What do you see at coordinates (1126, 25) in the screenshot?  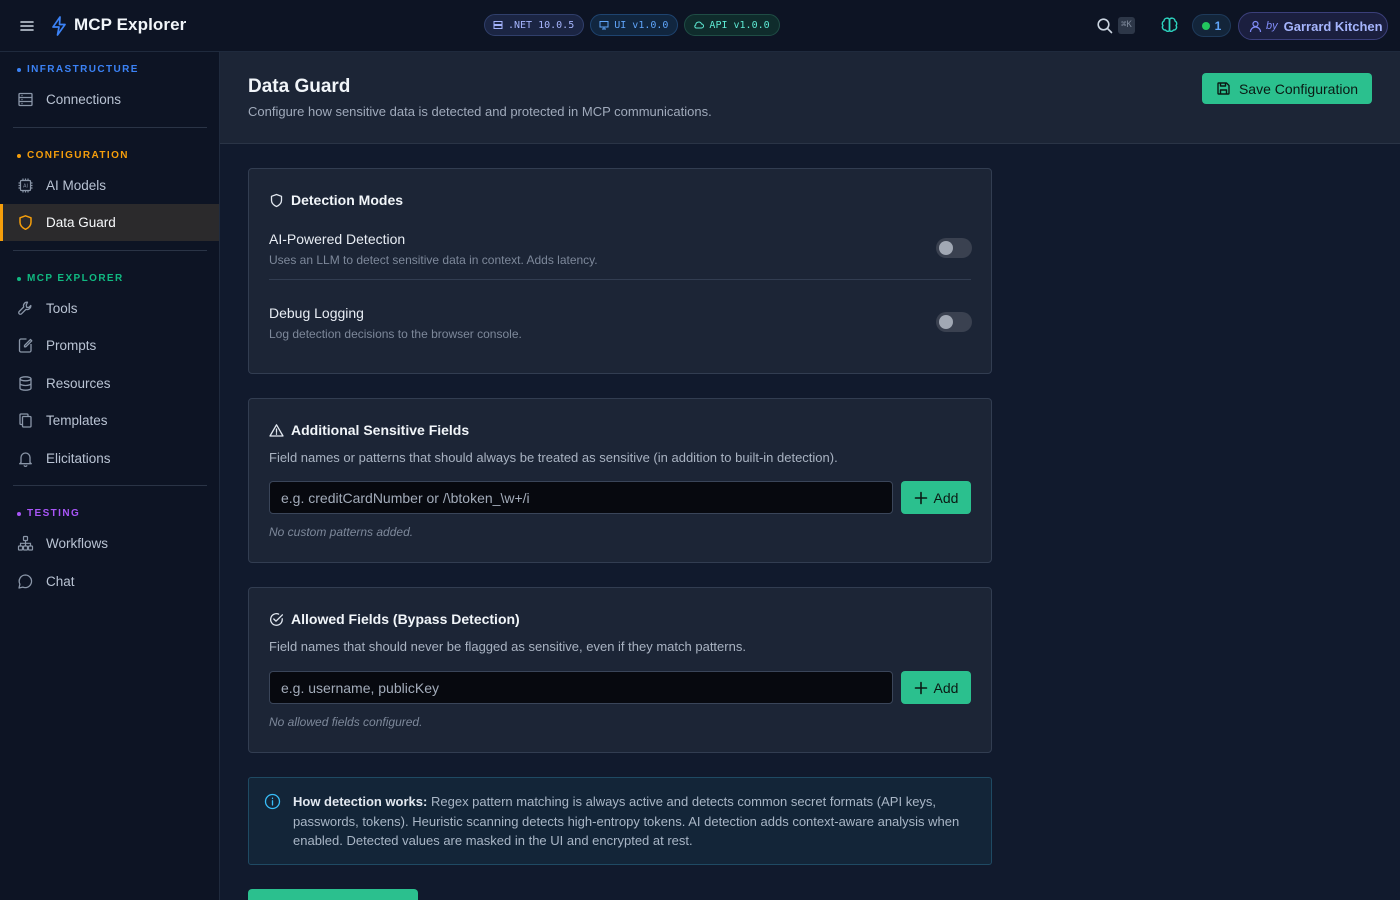 I see `search-shortcut-hint: ⌘K` at bounding box center [1126, 25].